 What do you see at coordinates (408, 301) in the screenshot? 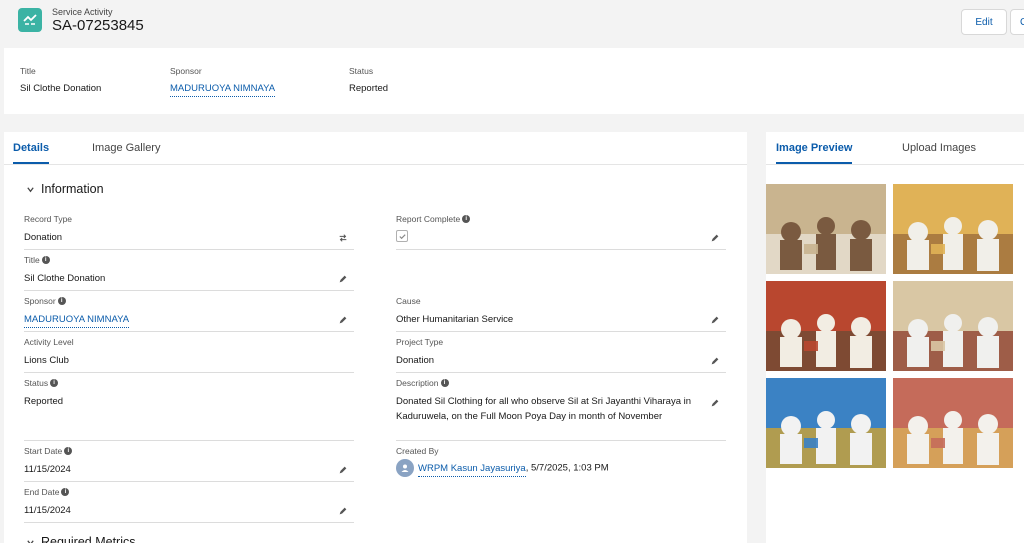
I see `cause-label: Cause` at bounding box center [408, 301].